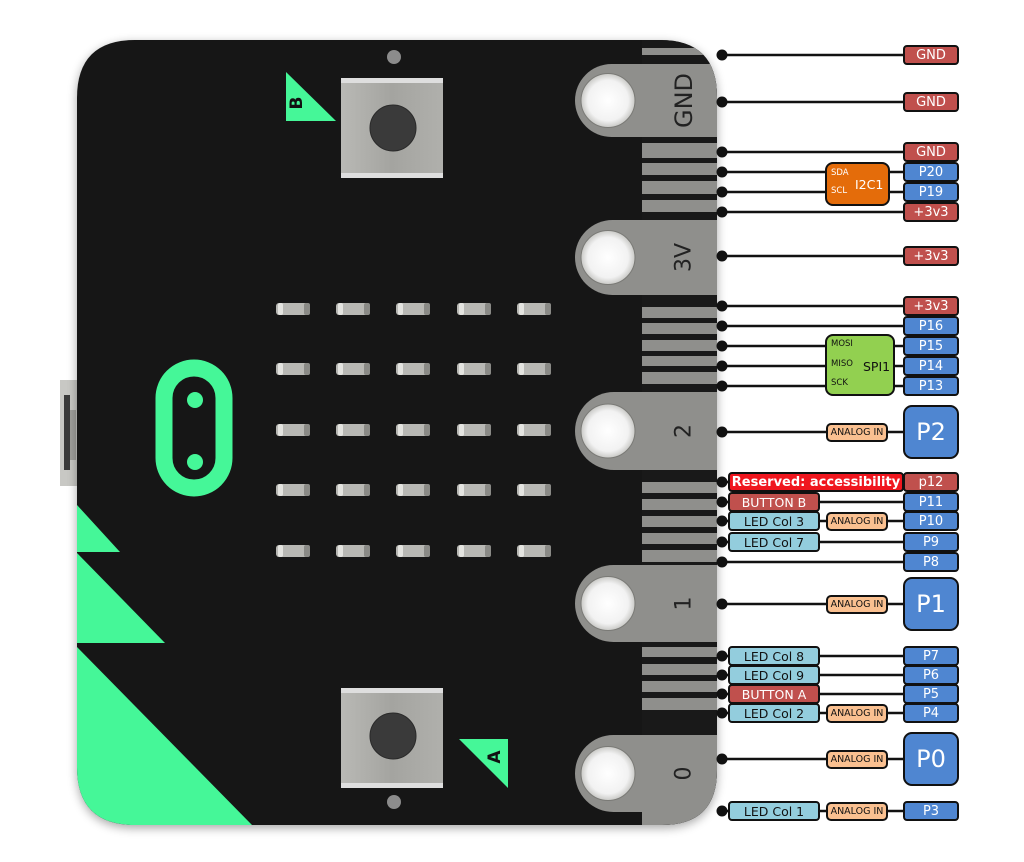 The height and width of the screenshot is (862, 1024). What do you see at coordinates (931, 502) in the screenshot?
I see `pin-p11-text: P11` at bounding box center [931, 502].